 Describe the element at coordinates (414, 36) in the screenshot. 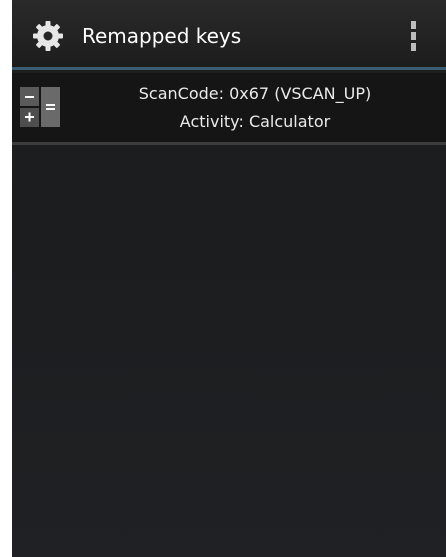

I see `overflow-menu-icon` at that location.